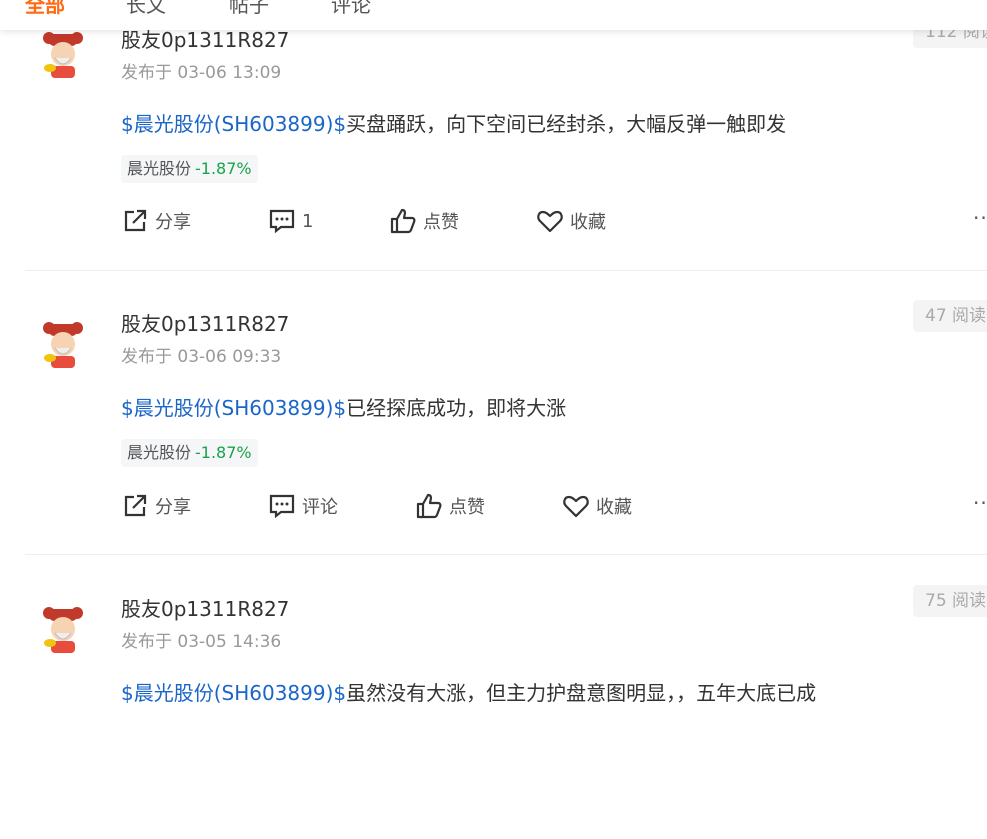 This screenshot has width=987, height=839. What do you see at coordinates (201, 73) in the screenshot?
I see `post-time: 发布于 03-06 13:09` at bounding box center [201, 73].